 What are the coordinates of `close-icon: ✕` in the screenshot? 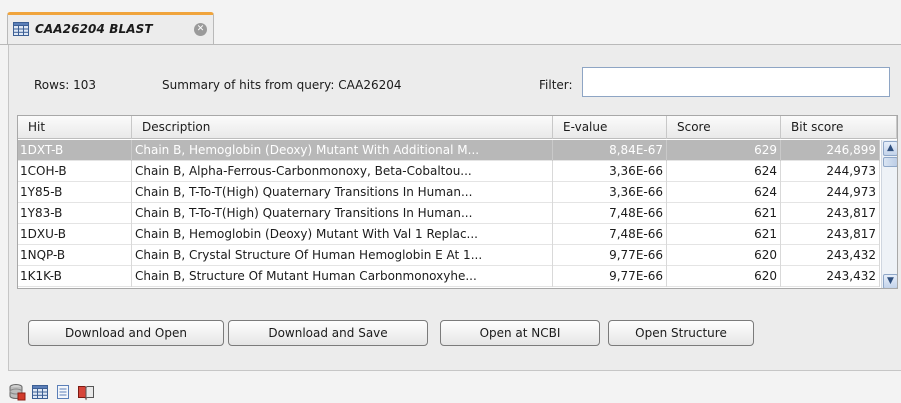 It's located at (200, 29).